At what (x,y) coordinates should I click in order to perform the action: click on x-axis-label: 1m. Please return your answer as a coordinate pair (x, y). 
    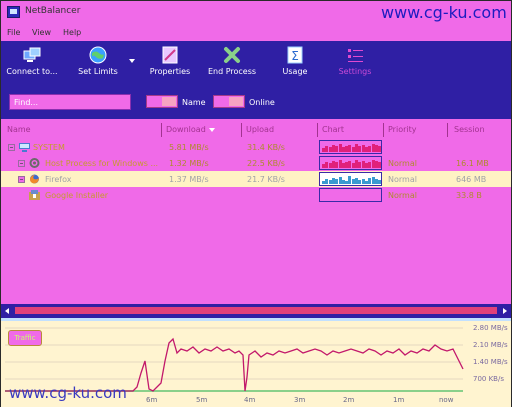
    Looking at the image, I should click on (399, 400).